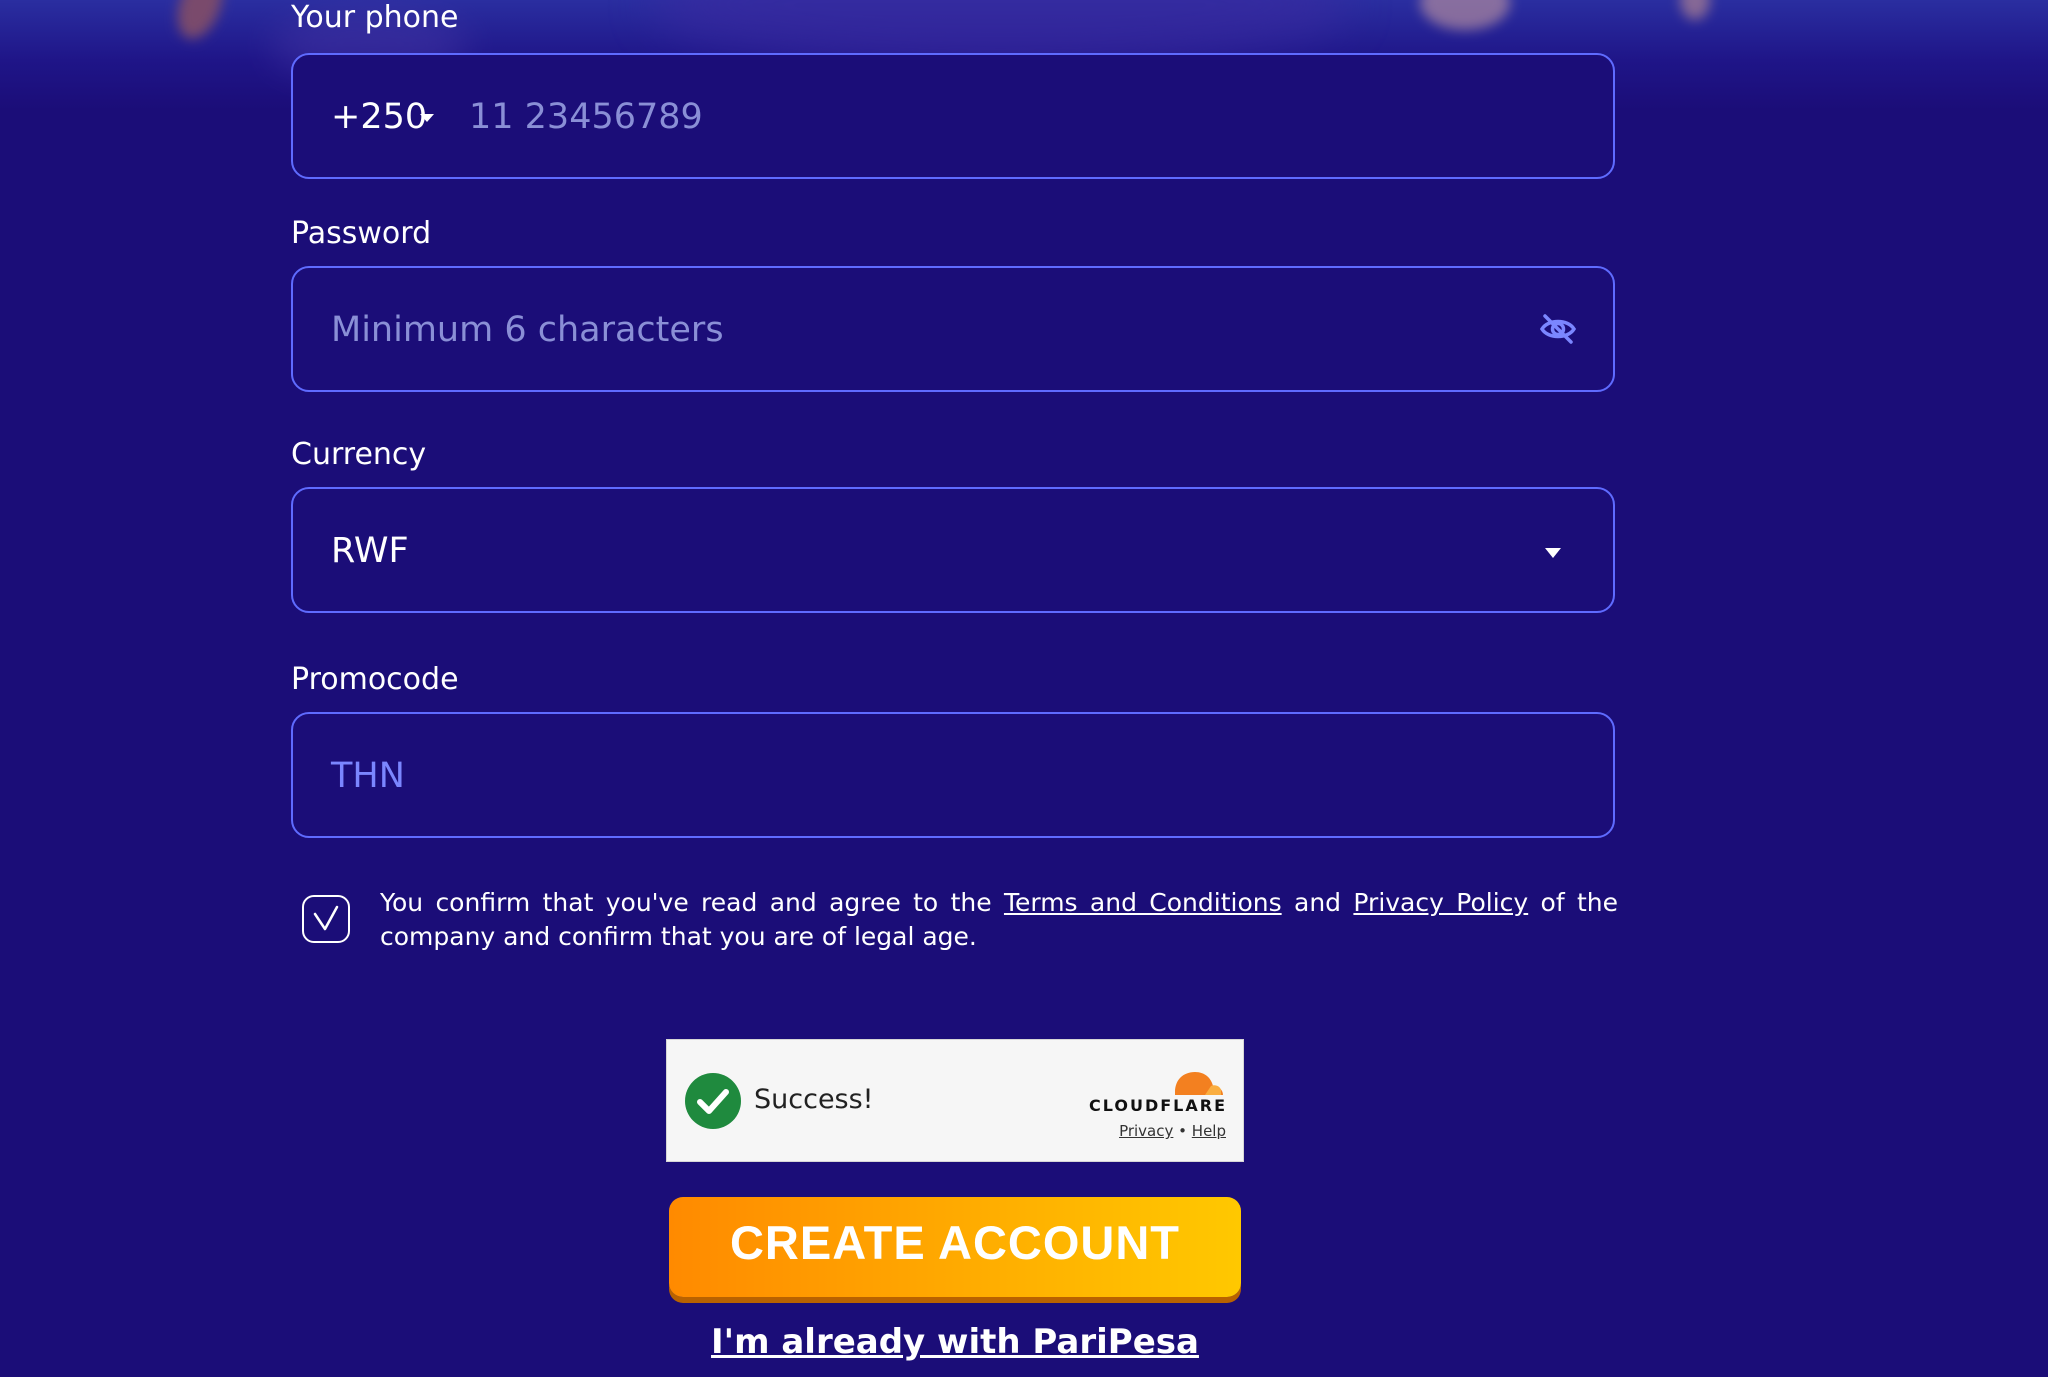 The width and height of the screenshot is (2048, 1377). What do you see at coordinates (1209, 1131) in the screenshot?
I see `captcha-help-link: Help` at bounding box center [1209, 1131].